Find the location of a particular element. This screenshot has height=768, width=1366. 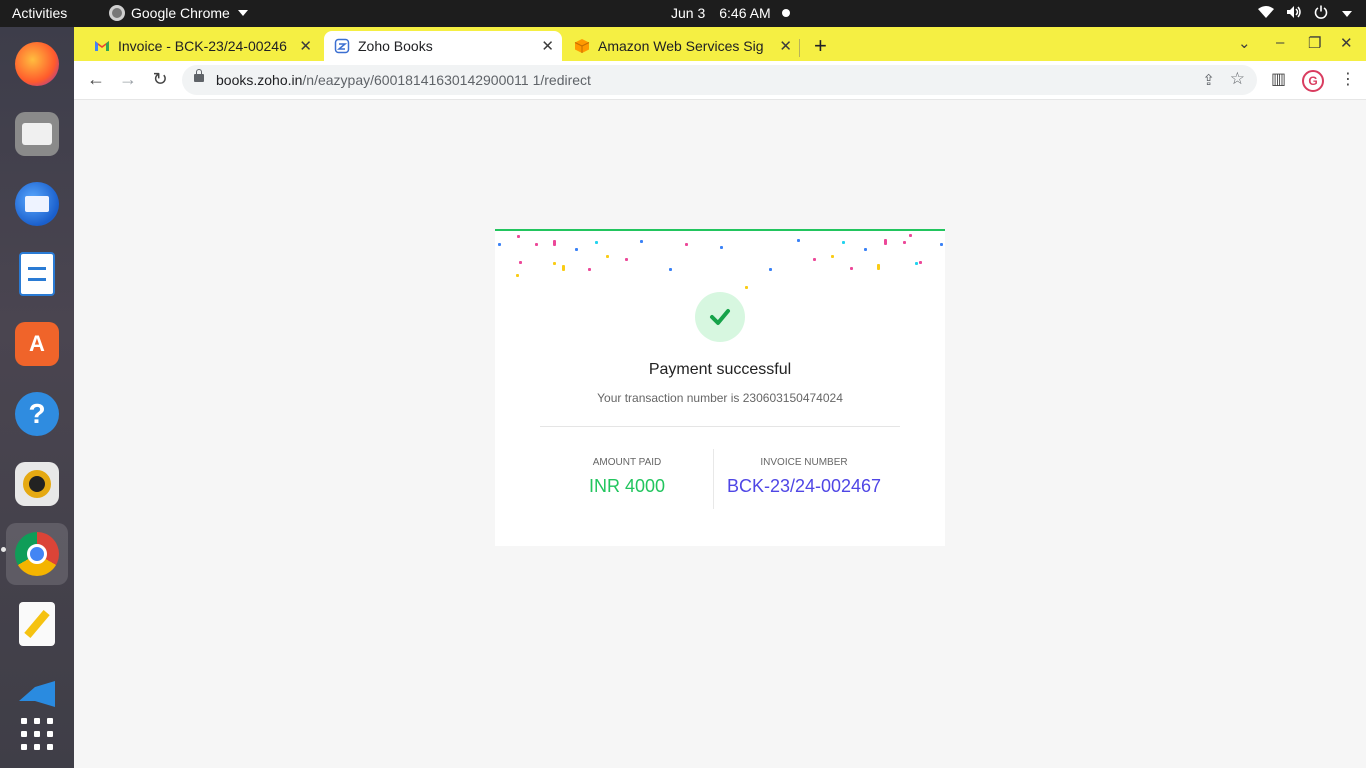

dock-thunderbird is located at coordinates (37, 204).